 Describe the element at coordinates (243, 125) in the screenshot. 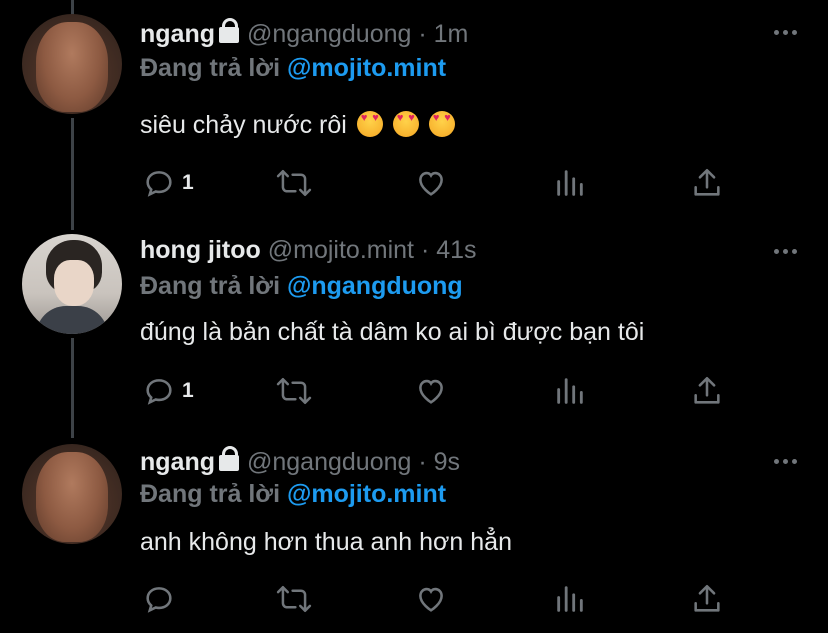

I see `tweet-text-content: siêu chảy nước rôi` at that location.